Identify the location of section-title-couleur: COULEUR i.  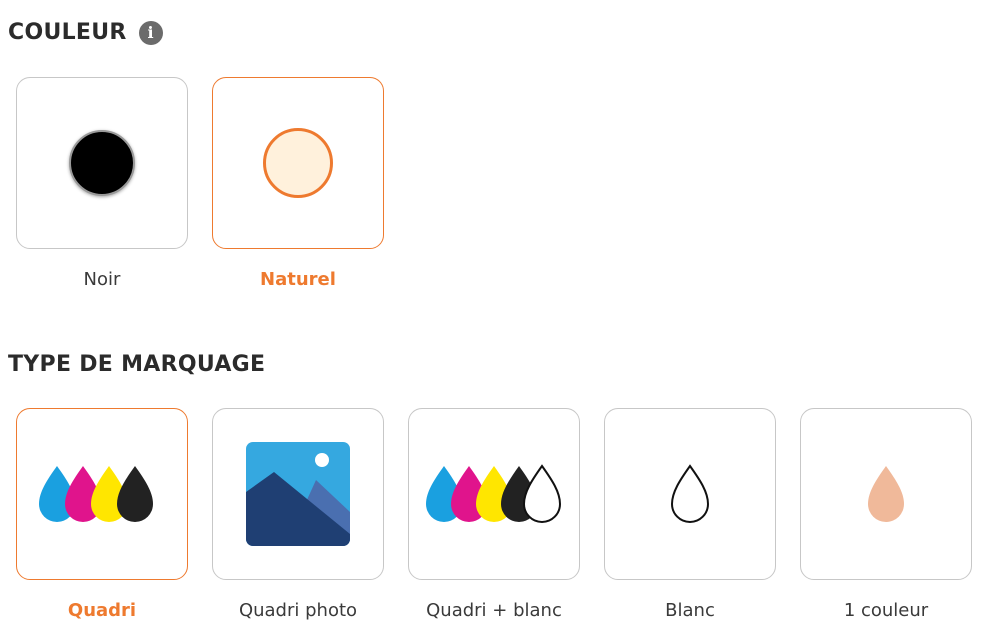
(85, 32).